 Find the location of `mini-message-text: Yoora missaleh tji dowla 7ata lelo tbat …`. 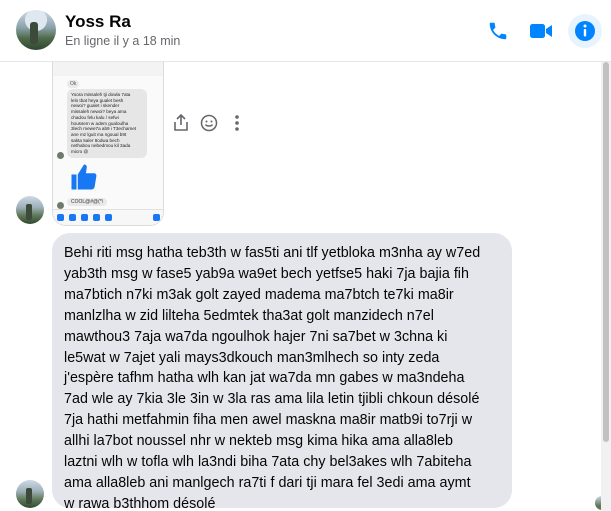

mini-message-text: Yoora missaleh tji dowla 7ata lelo tbat … is located at coordinates (107, 123).